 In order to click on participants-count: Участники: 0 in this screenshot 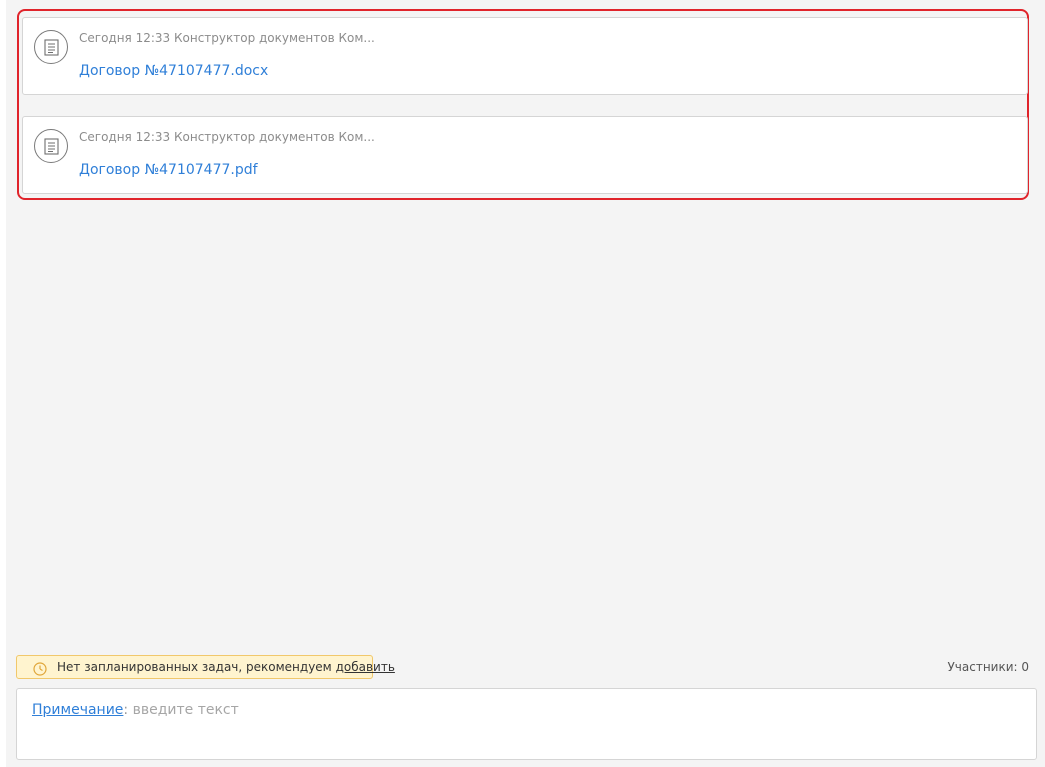, I will do `click(988, 667)`.